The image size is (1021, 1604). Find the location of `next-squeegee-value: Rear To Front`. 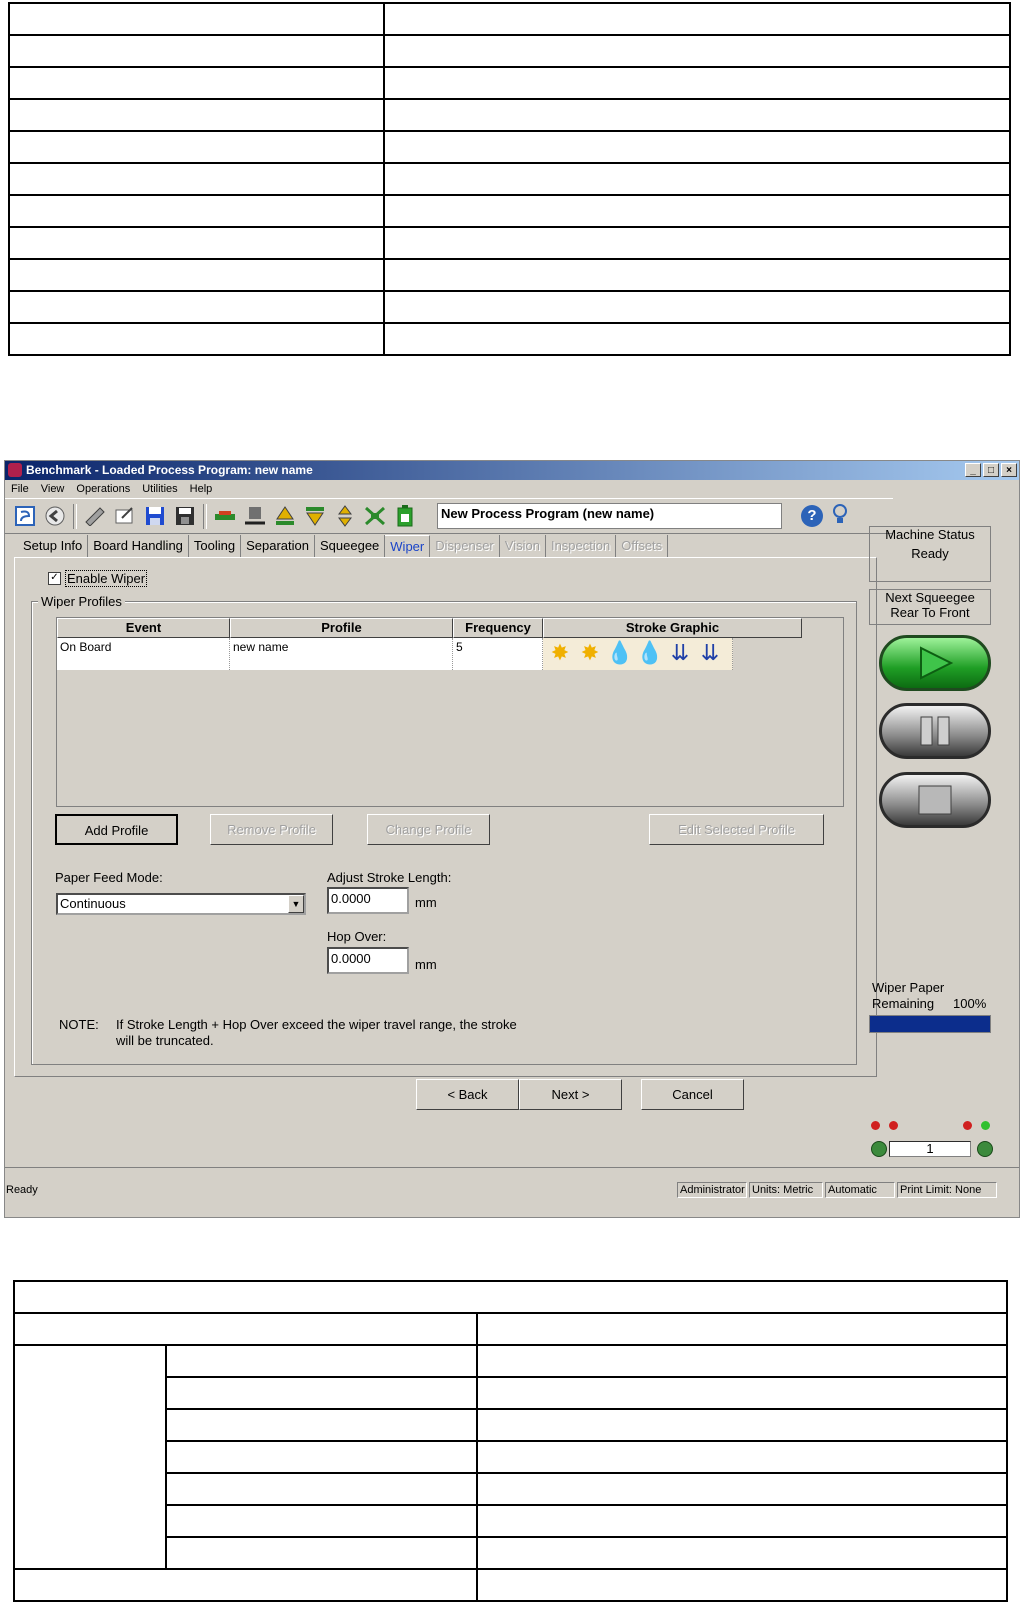

next-squeegee-value: Rear To Front is located at coordinates (930, 612).